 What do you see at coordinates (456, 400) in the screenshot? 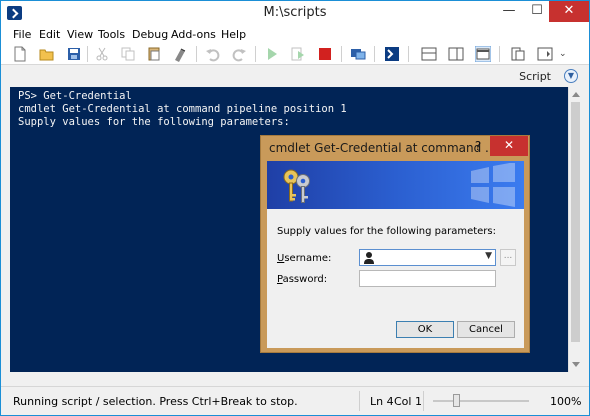
I see `zoom-slider-thumb` at bounding box center [456, 400].